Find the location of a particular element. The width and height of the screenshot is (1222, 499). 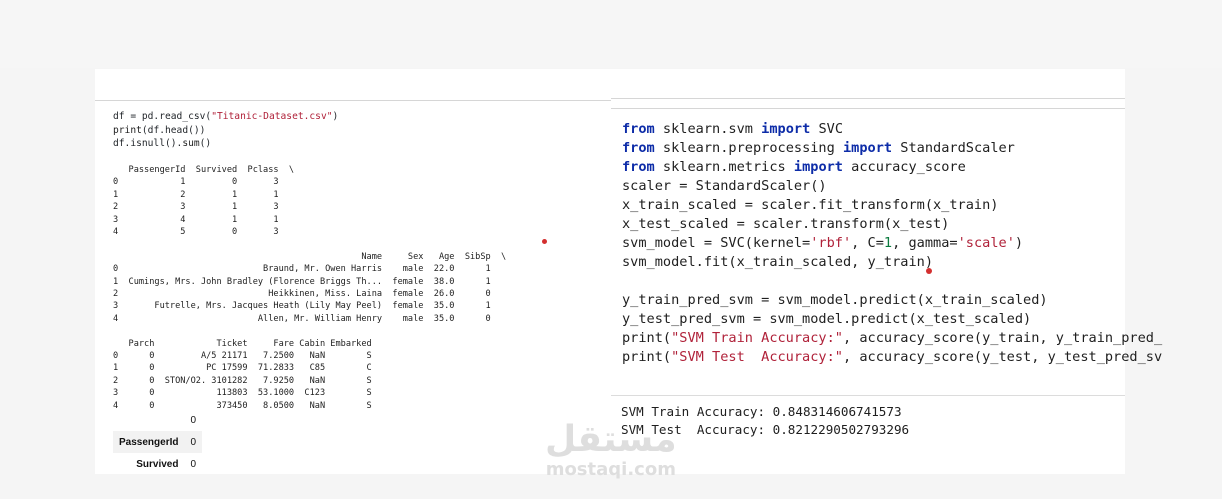

code-line: from sklearn.svm import SVC is located at coordinates (892, 129).